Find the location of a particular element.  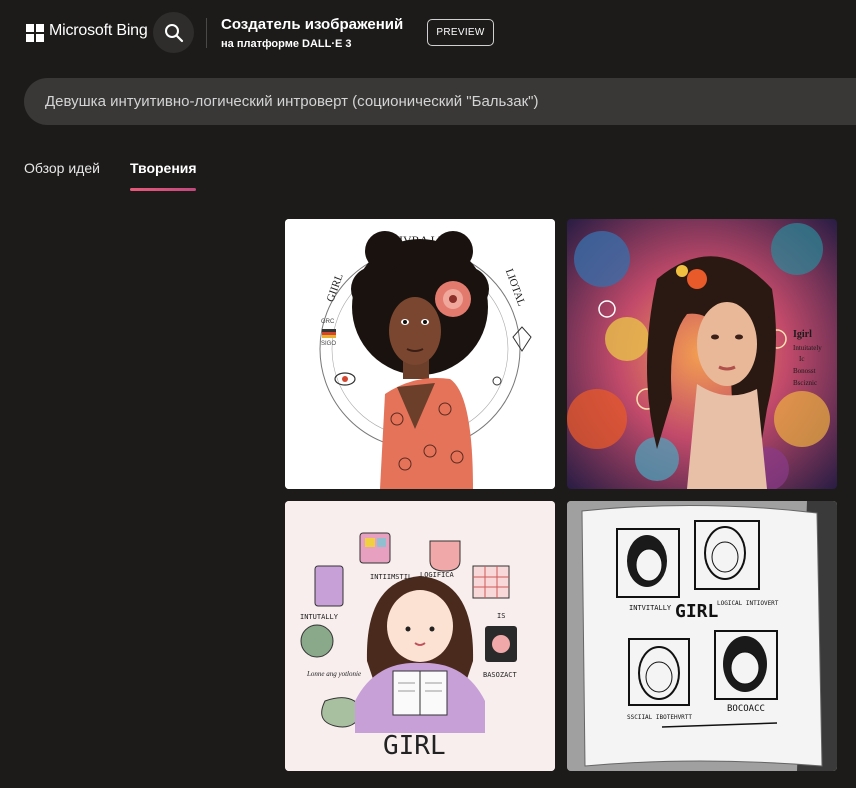

tab-explore-ideas: Обзор идей is located at coordinates (62, 168).